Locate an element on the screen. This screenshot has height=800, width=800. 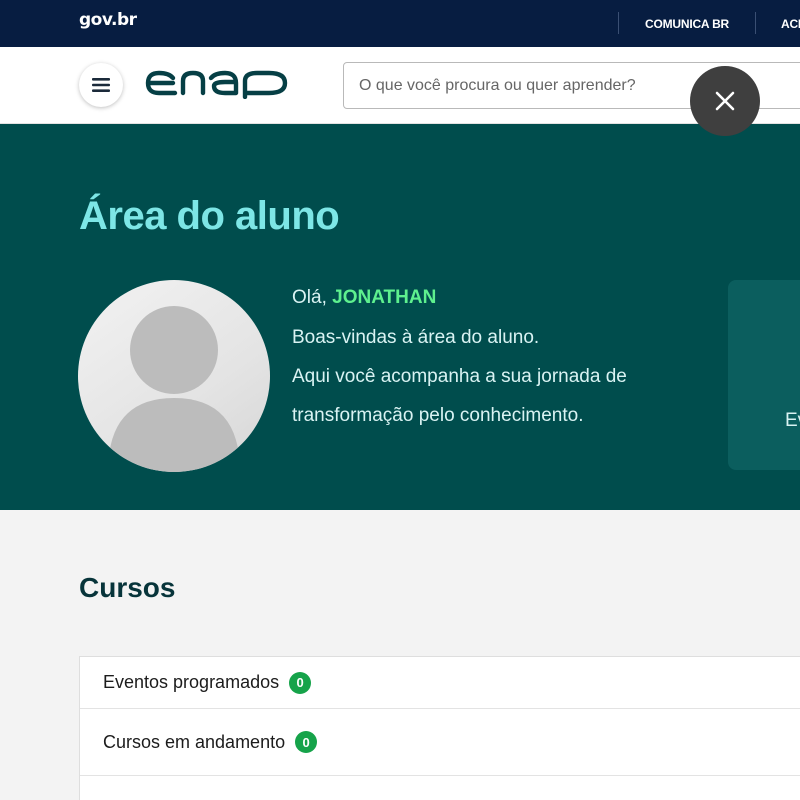
list-item-label: Eventos programados is located at coordinates (191, 682).